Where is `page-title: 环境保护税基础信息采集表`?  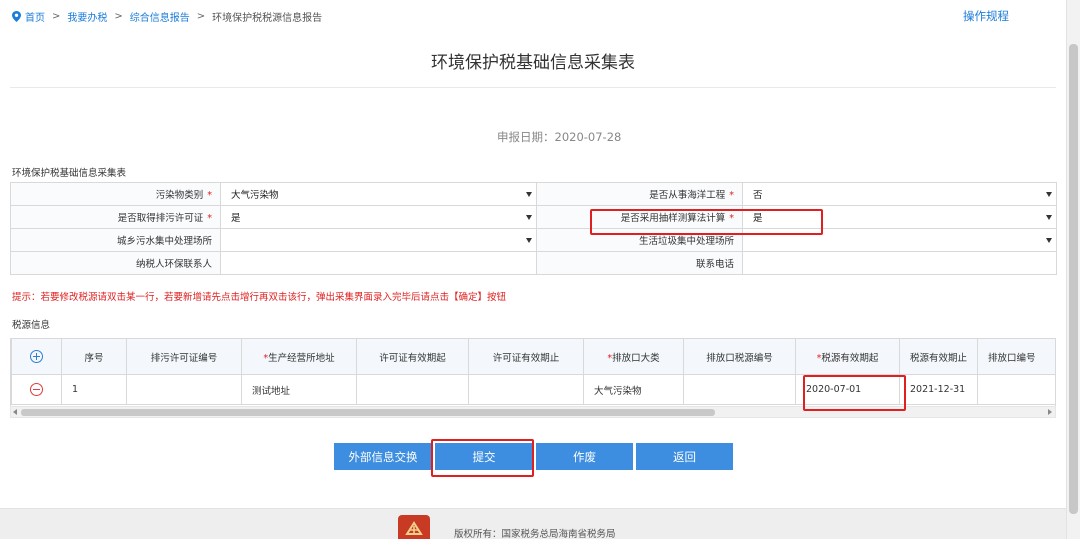 page-title: 环境保护税基础信息采集表 is located at coordinates (533, 63).